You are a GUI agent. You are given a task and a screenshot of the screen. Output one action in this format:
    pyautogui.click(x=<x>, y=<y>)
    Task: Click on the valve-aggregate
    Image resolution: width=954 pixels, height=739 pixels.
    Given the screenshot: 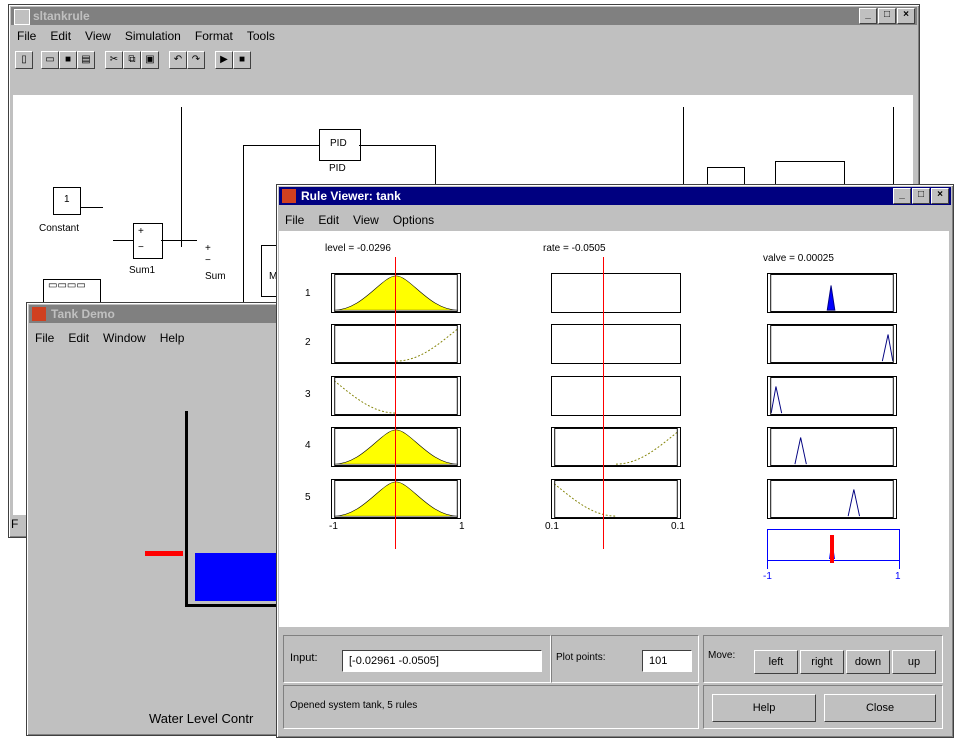 What is the action you would take?
    pyautogui.click(x=834, y=550)
    